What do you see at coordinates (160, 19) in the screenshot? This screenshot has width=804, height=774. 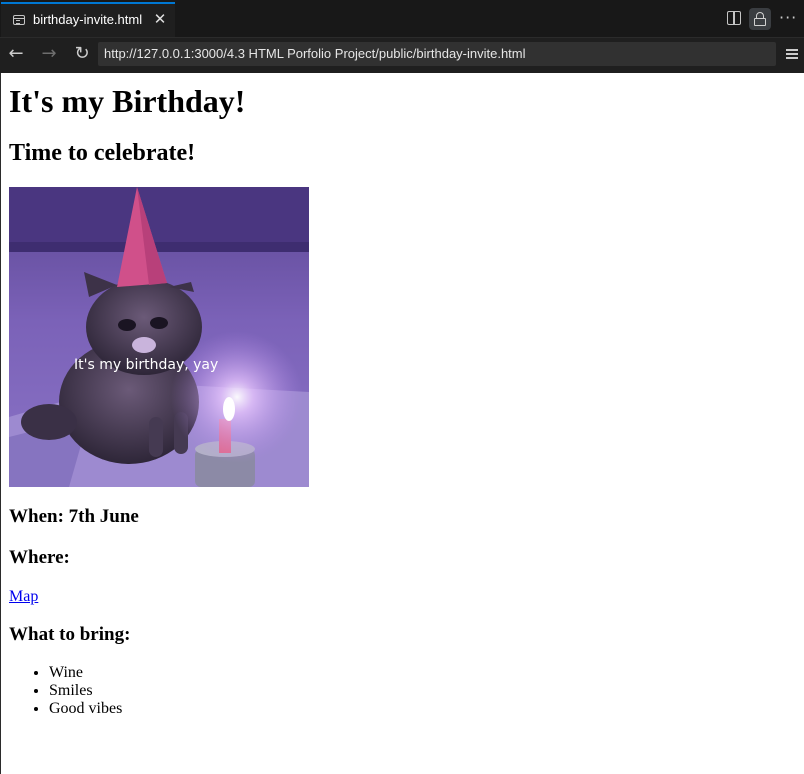 I see `close-tab-icon: ✕` at bounding box center [160, 19].